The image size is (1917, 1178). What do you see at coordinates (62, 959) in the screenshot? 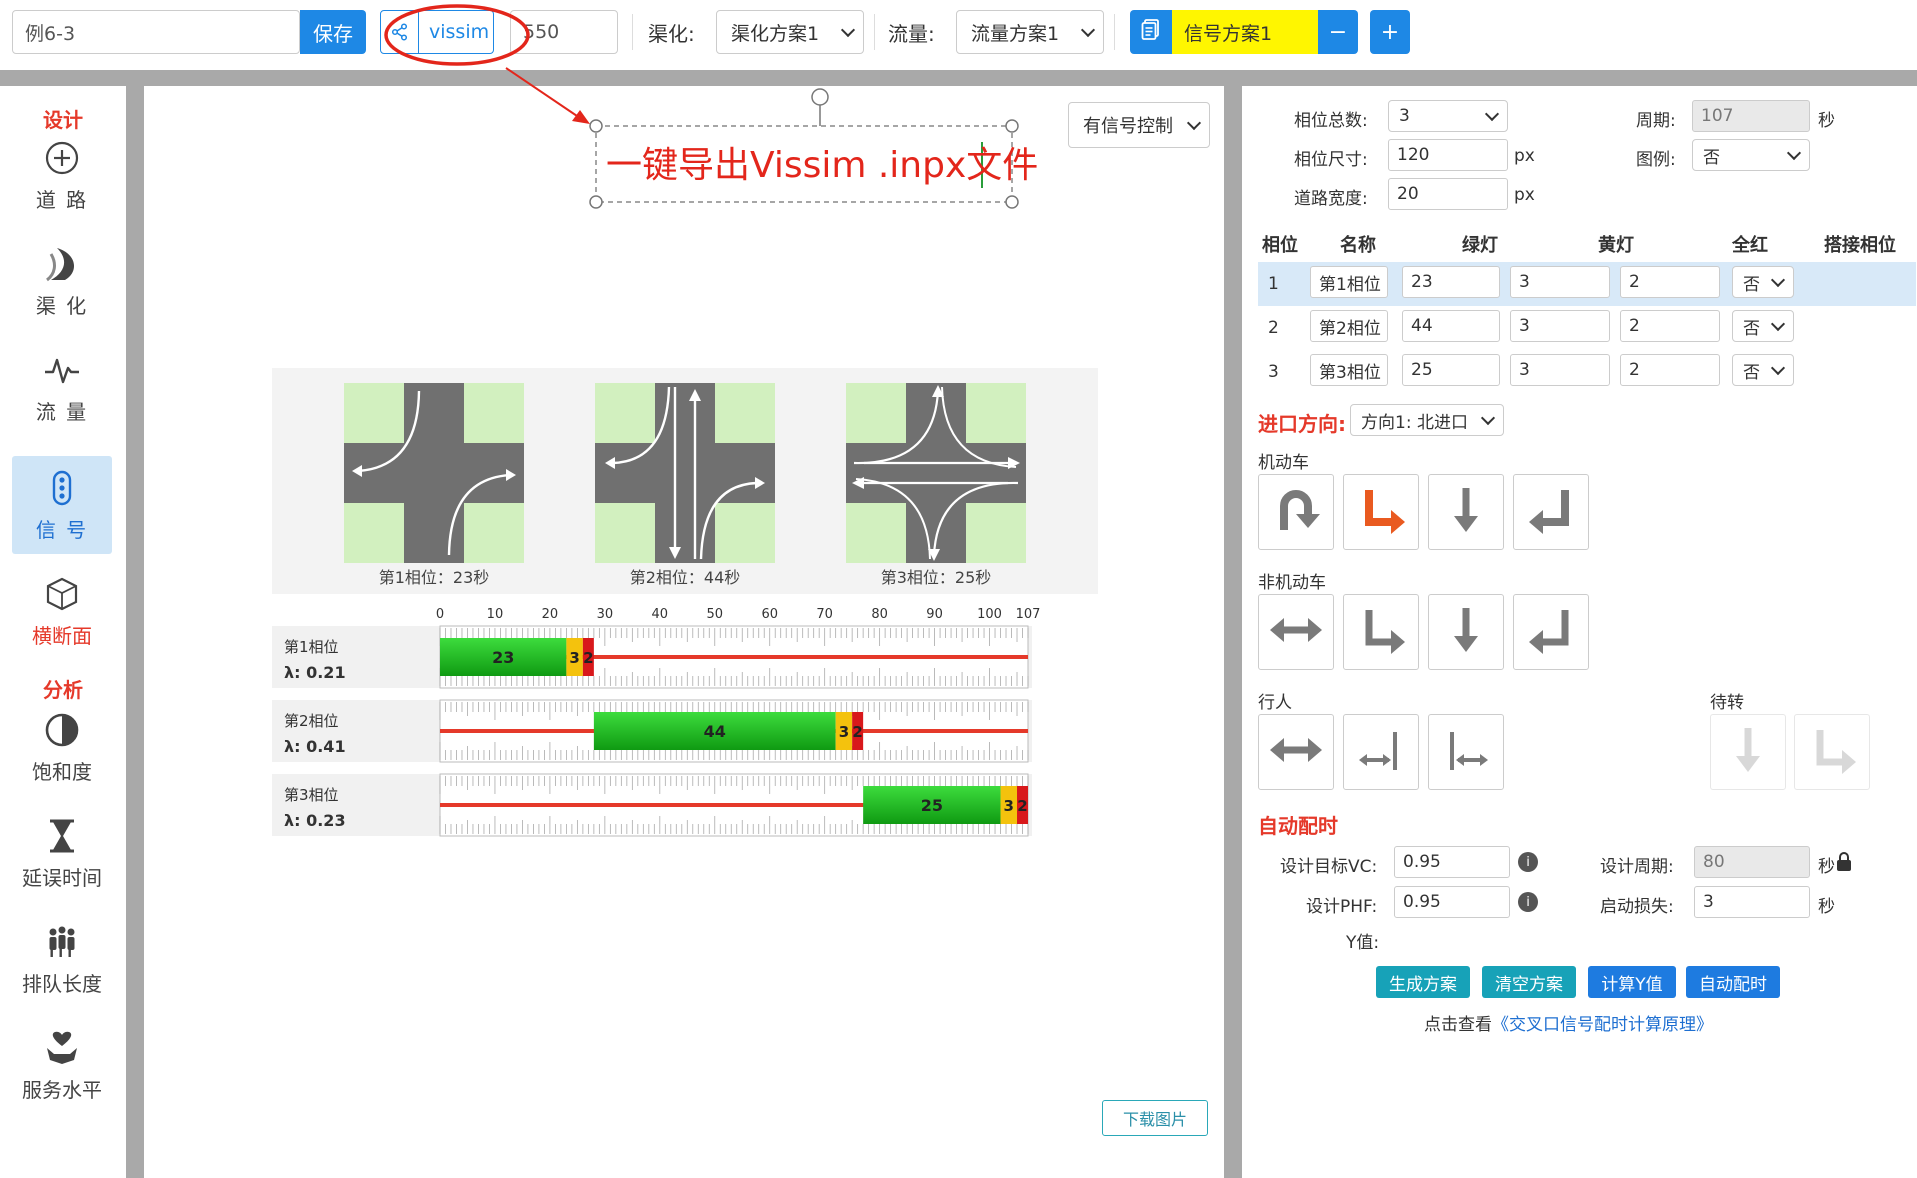
I see `sidebar-item-queue: 排队长度` at bounding box center [62, 959].